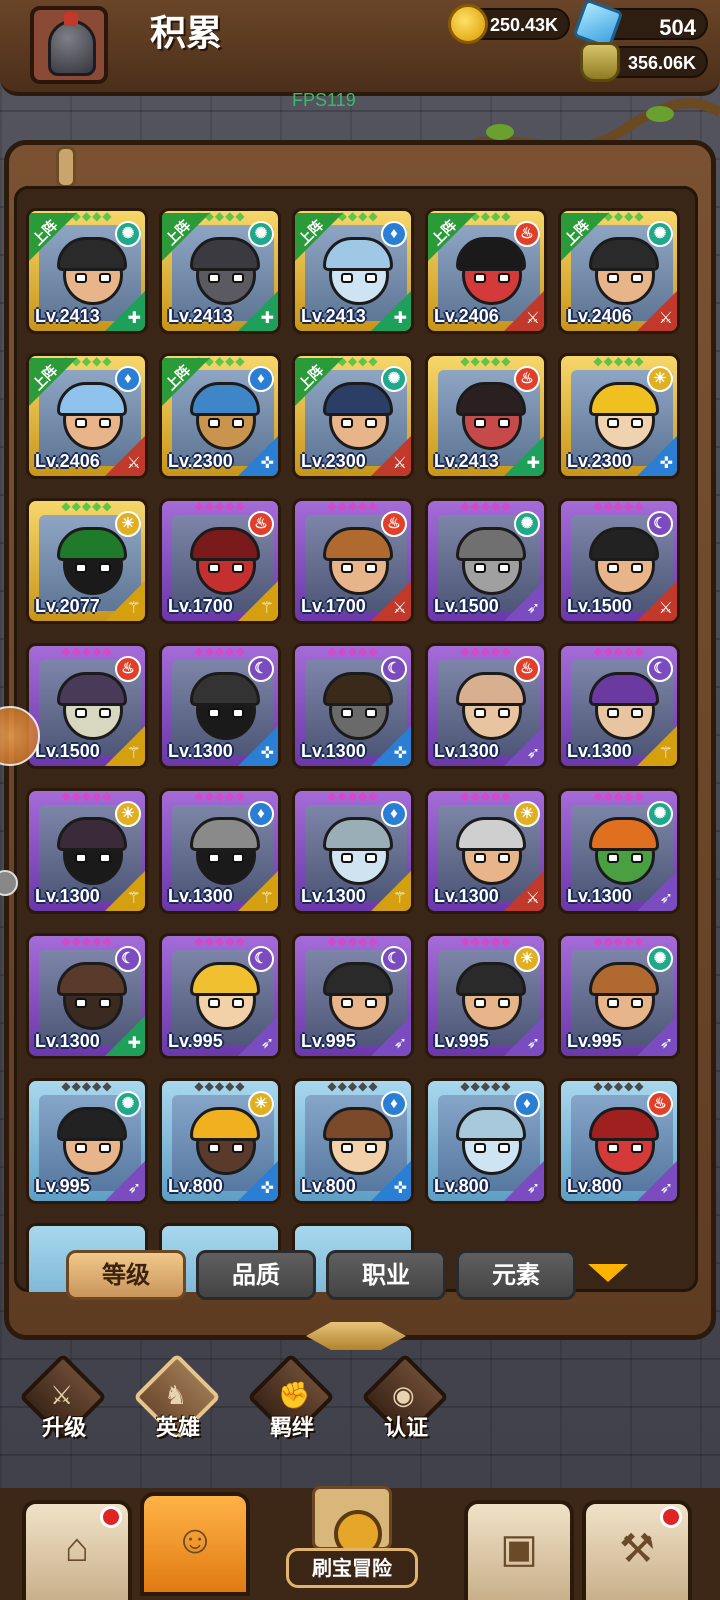  I want to click on hero-card: ◆◆◆◆◆ ☾ ✚ Lv.1300, so click(87, 996).